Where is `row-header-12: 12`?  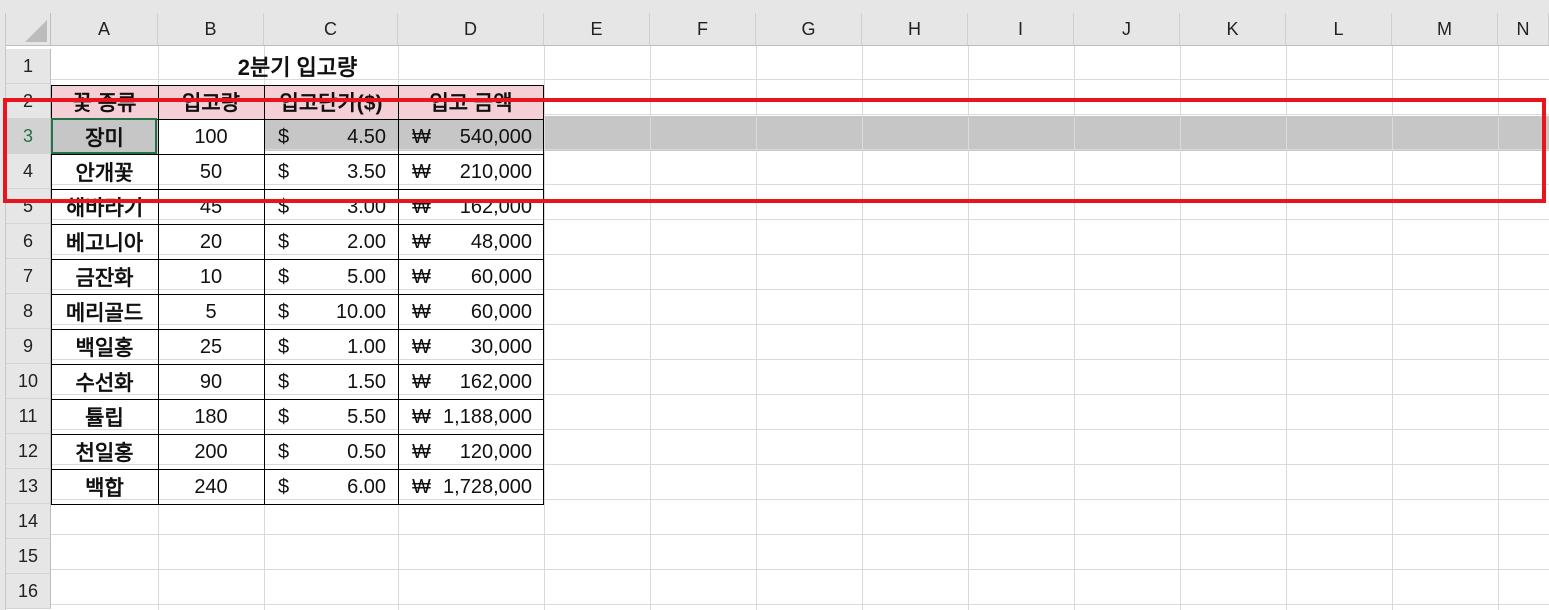
row-header-12: 12 is located at coordinates (28, 451).